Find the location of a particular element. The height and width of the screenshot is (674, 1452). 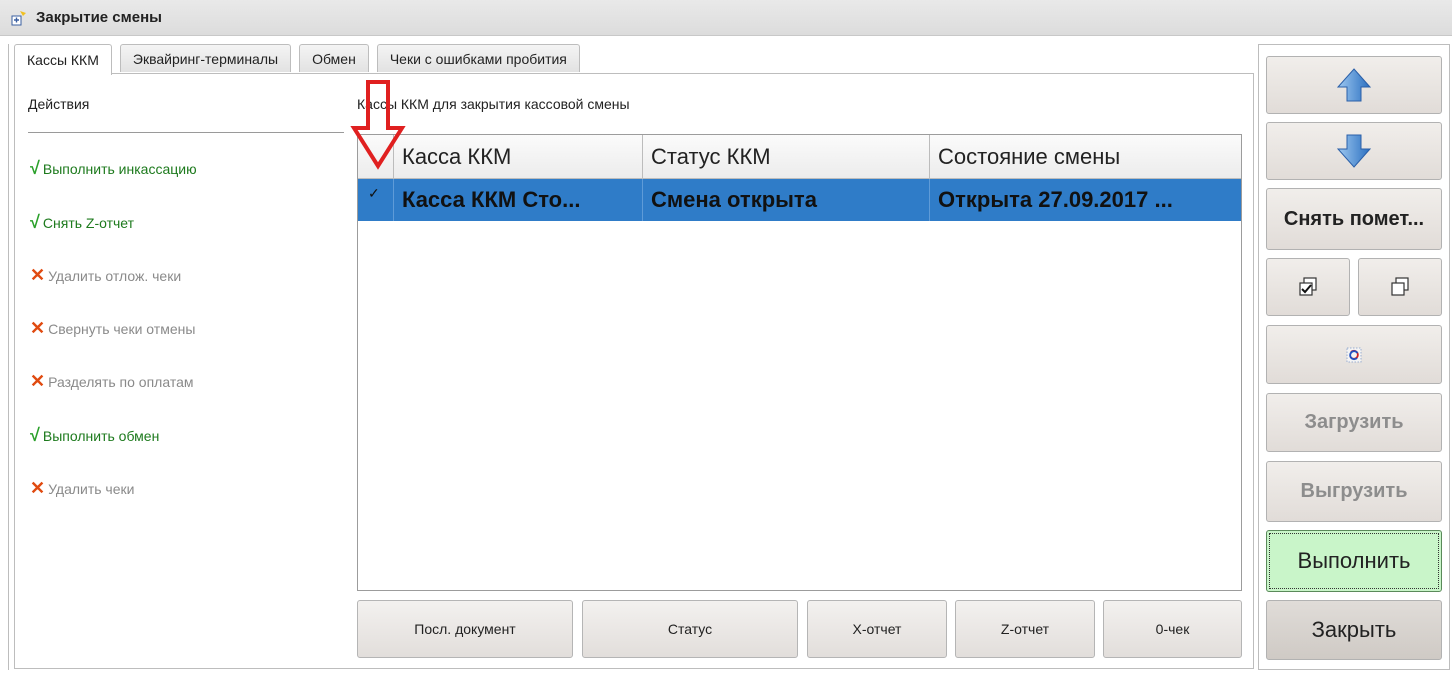

action-label: Удалить чеки is located at coordinates (91, 488).